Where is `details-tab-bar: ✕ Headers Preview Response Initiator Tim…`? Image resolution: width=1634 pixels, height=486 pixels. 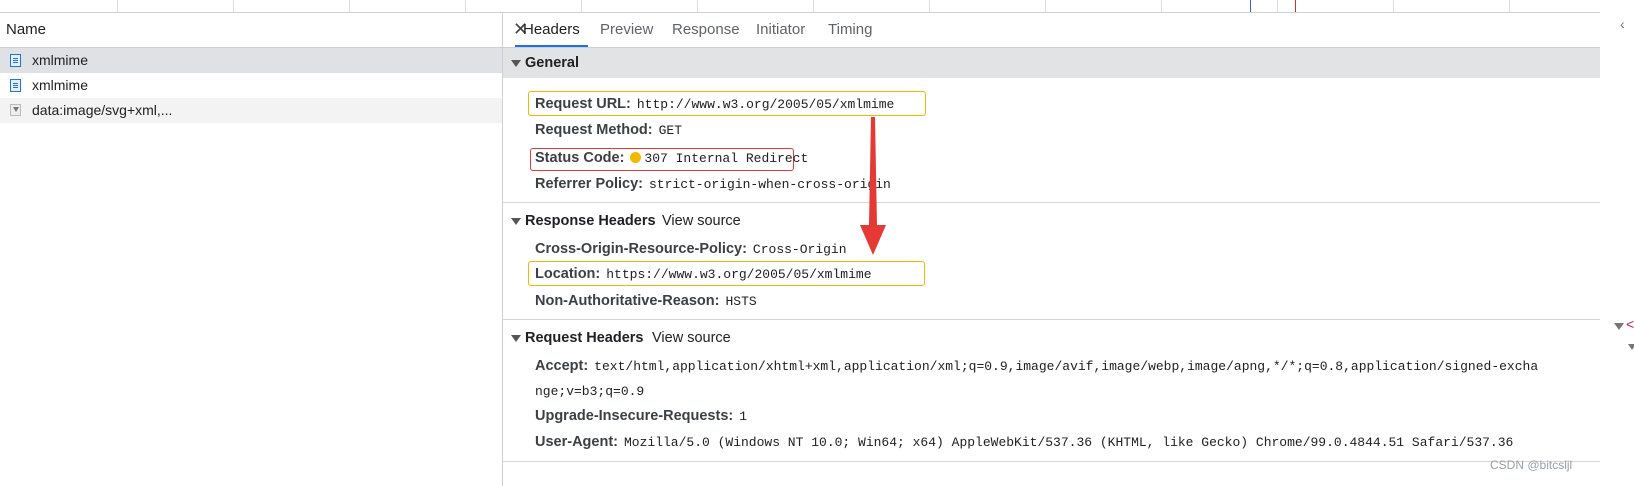
details-tab-bar: ✕ Headers Preview Response Initiator Tim… is located at coordinates (1051, 30).